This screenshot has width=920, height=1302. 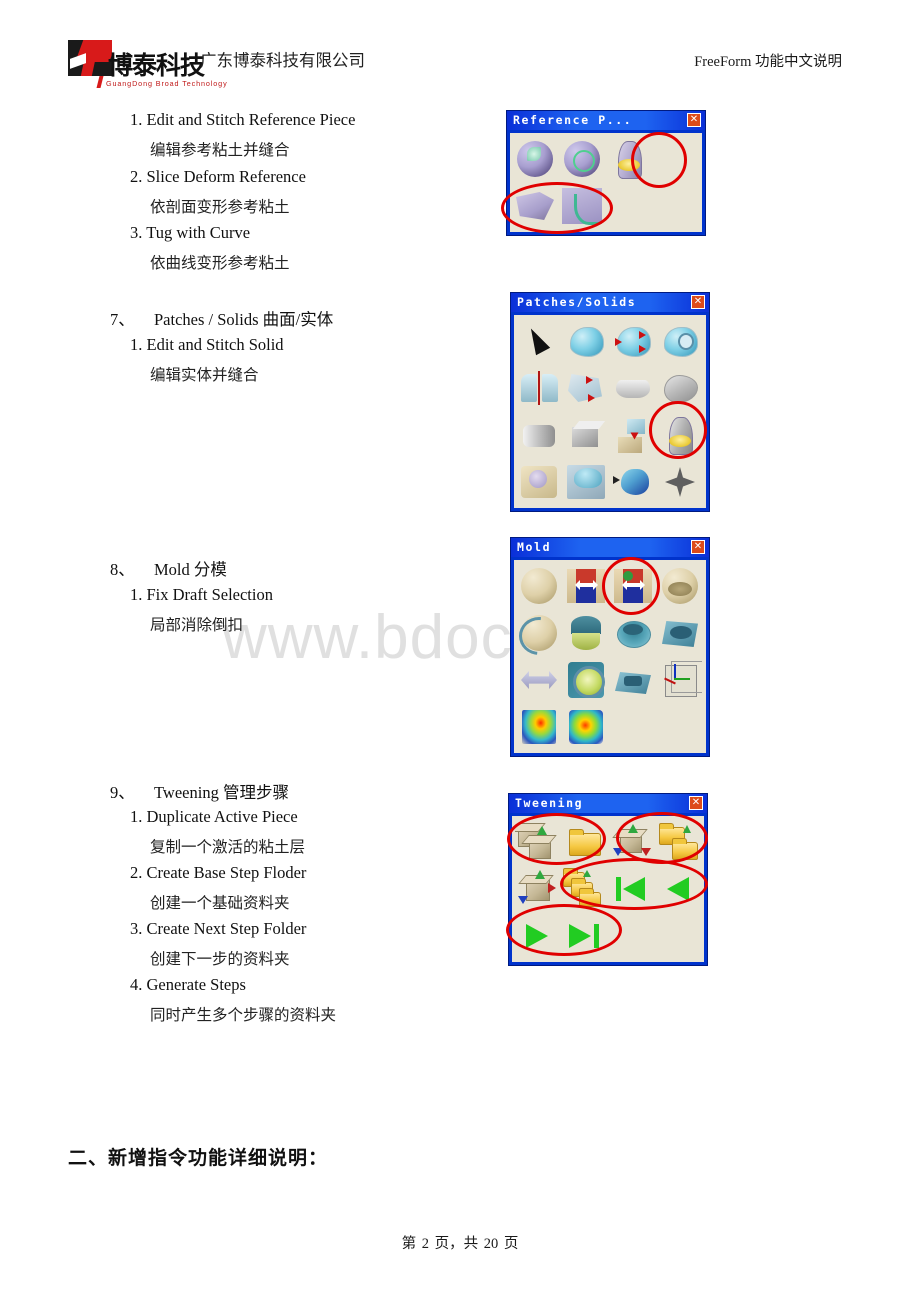 I want to click on tool-icon-edit-and-stitch-solid, so click(x=680, y=435).